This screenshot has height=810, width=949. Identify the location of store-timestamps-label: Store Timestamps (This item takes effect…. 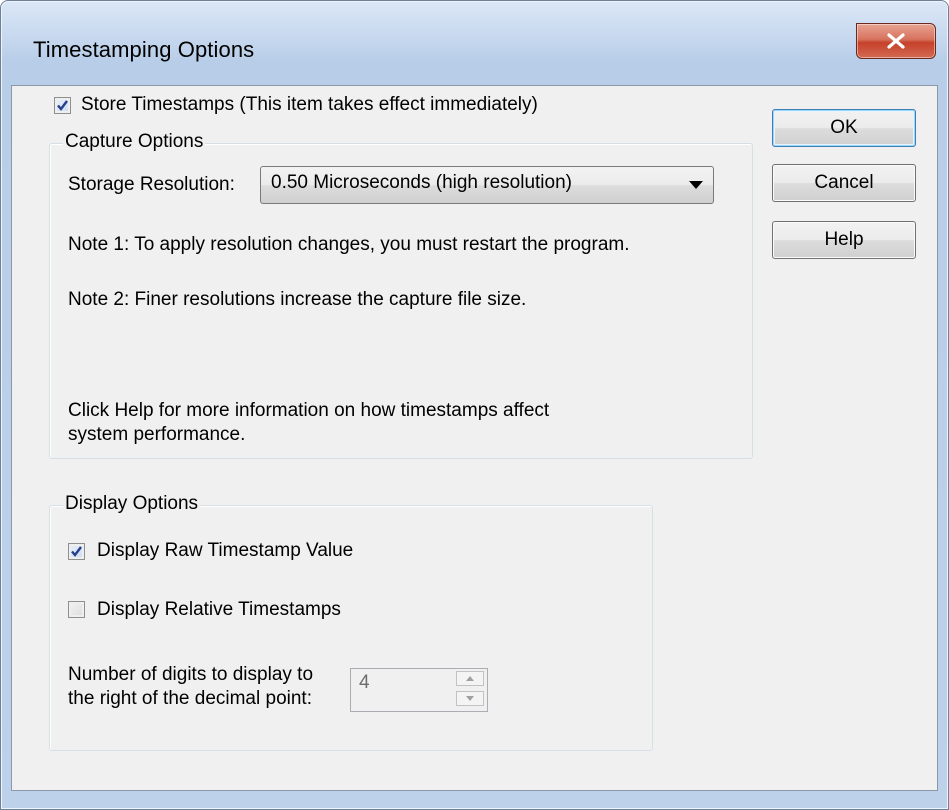
(309, 105).